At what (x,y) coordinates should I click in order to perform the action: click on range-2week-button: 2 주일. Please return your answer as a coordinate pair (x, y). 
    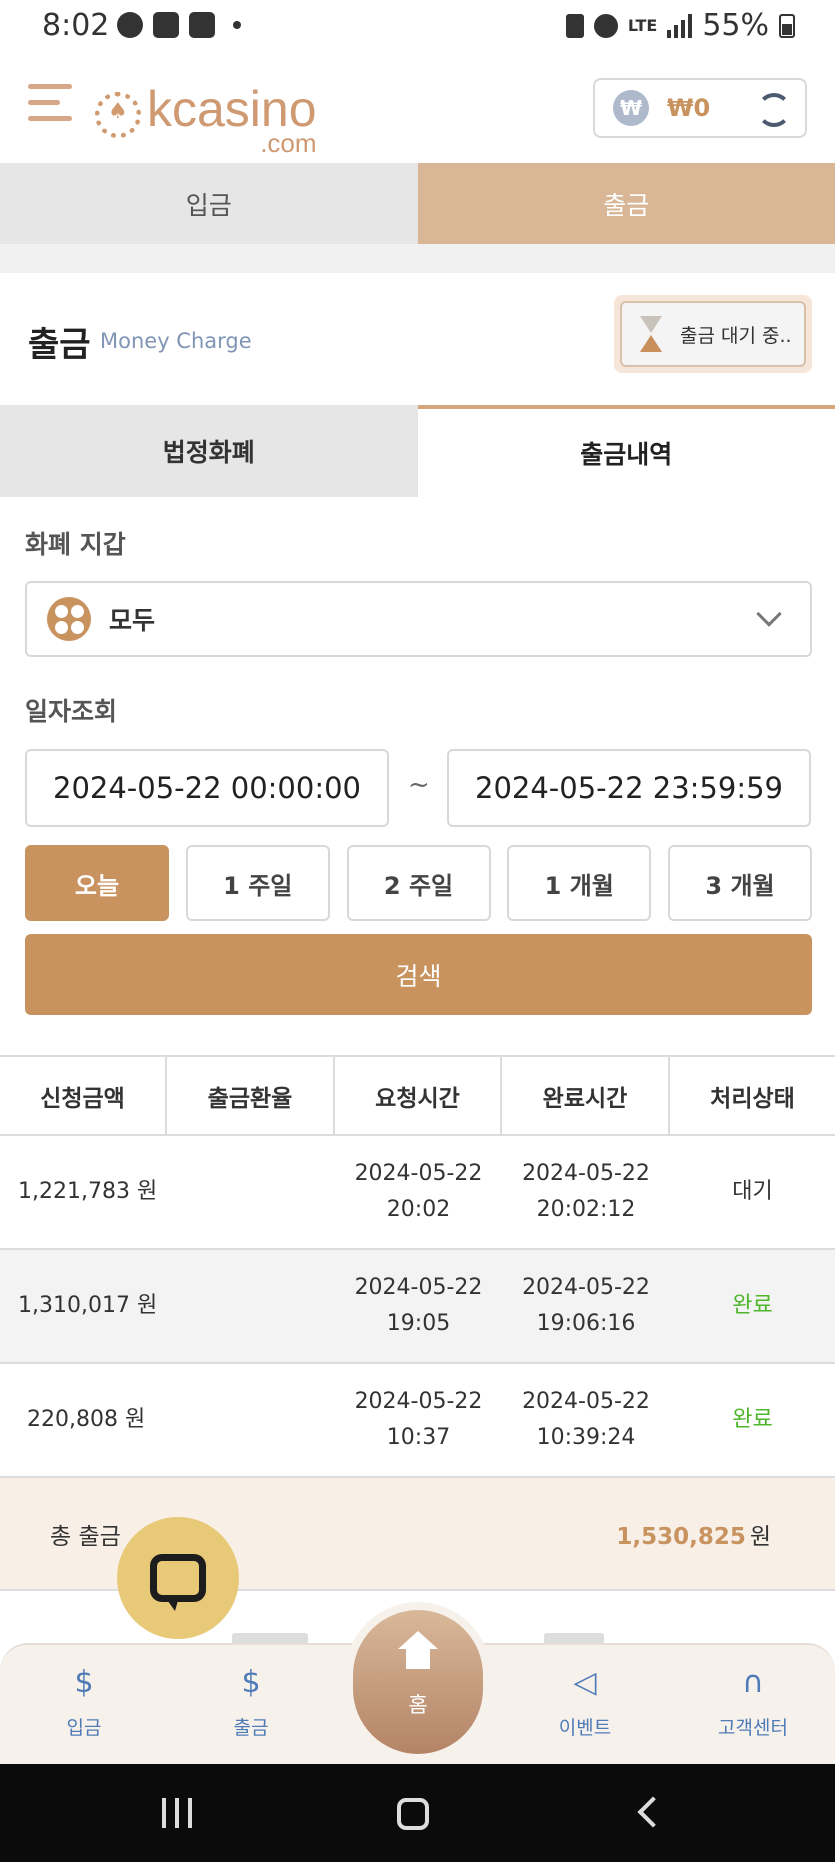
    Looking at the image, I should click on (418, 883).